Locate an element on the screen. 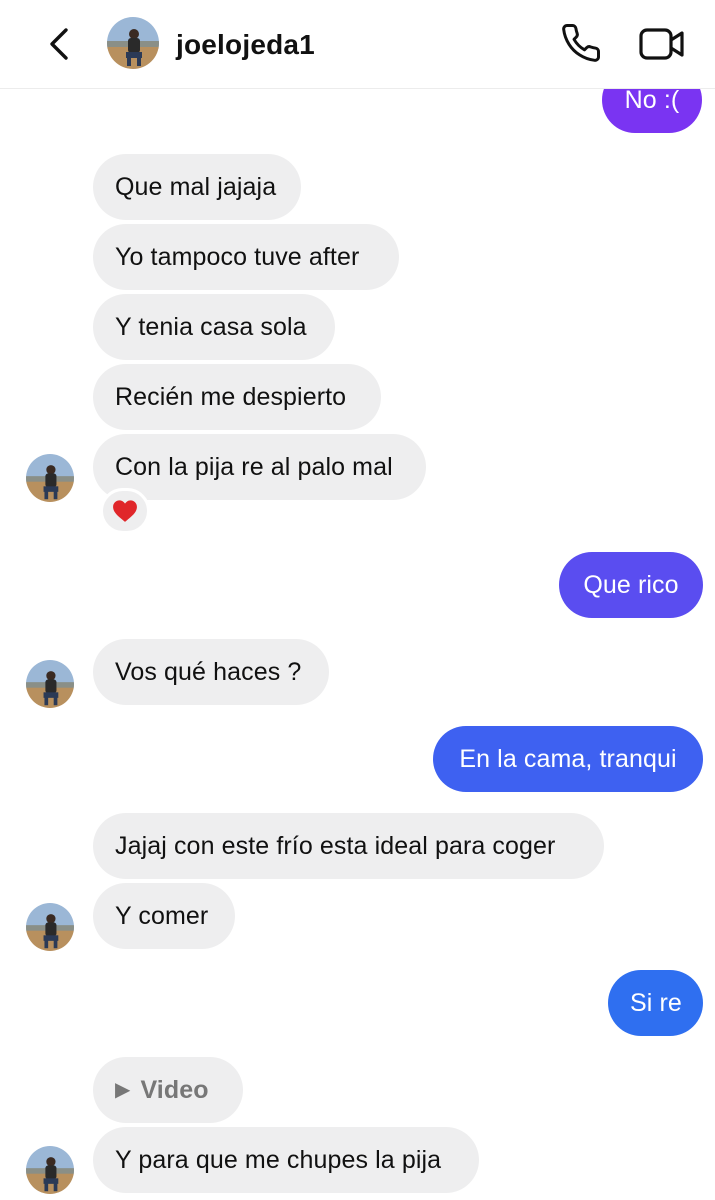 This screenshot has height=1200, width=715. message-received: Vos qué haces ? is located at coordinates (211, 672).